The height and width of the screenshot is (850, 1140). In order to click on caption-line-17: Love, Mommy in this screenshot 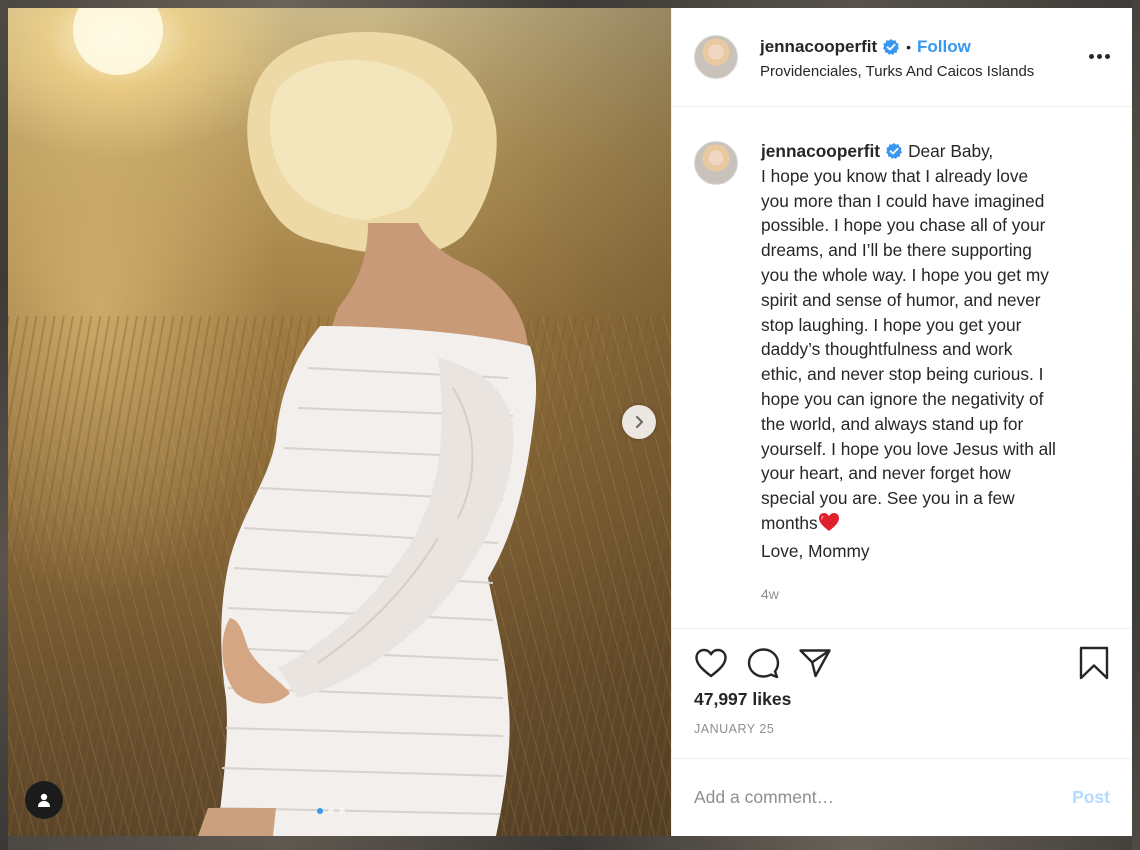, I will do `click(815, 550)`.